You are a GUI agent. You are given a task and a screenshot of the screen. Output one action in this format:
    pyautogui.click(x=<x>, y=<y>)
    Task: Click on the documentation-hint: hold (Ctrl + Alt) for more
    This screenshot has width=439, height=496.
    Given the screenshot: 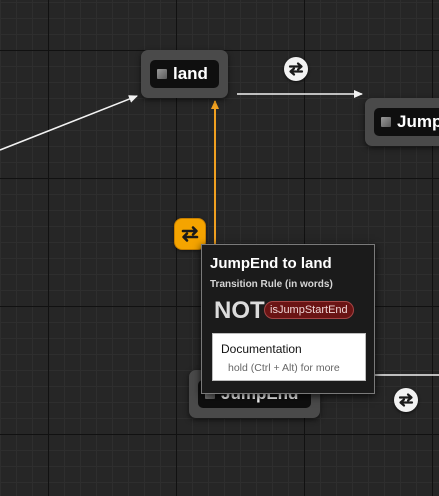 What is the action you would take?
    pyautogui.click(x=284, y=368)
    